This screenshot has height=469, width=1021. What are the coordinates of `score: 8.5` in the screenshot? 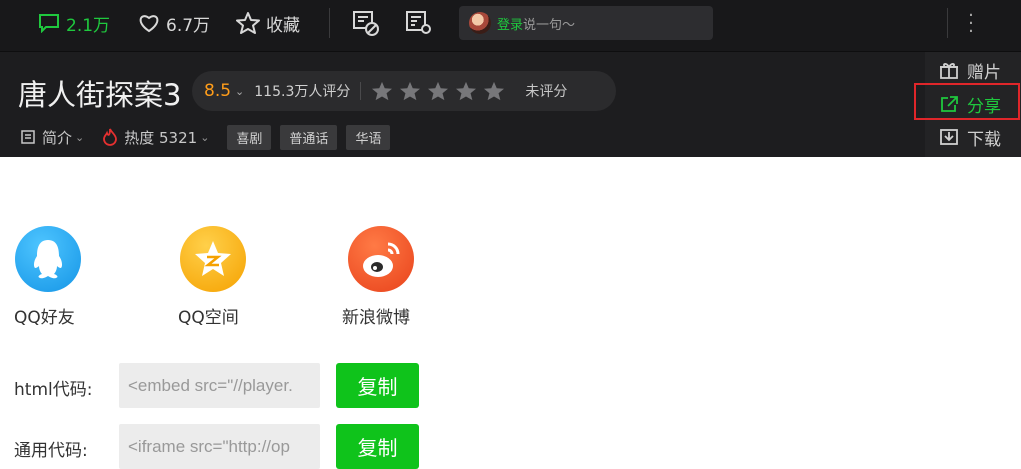 It's located at (218, 91).